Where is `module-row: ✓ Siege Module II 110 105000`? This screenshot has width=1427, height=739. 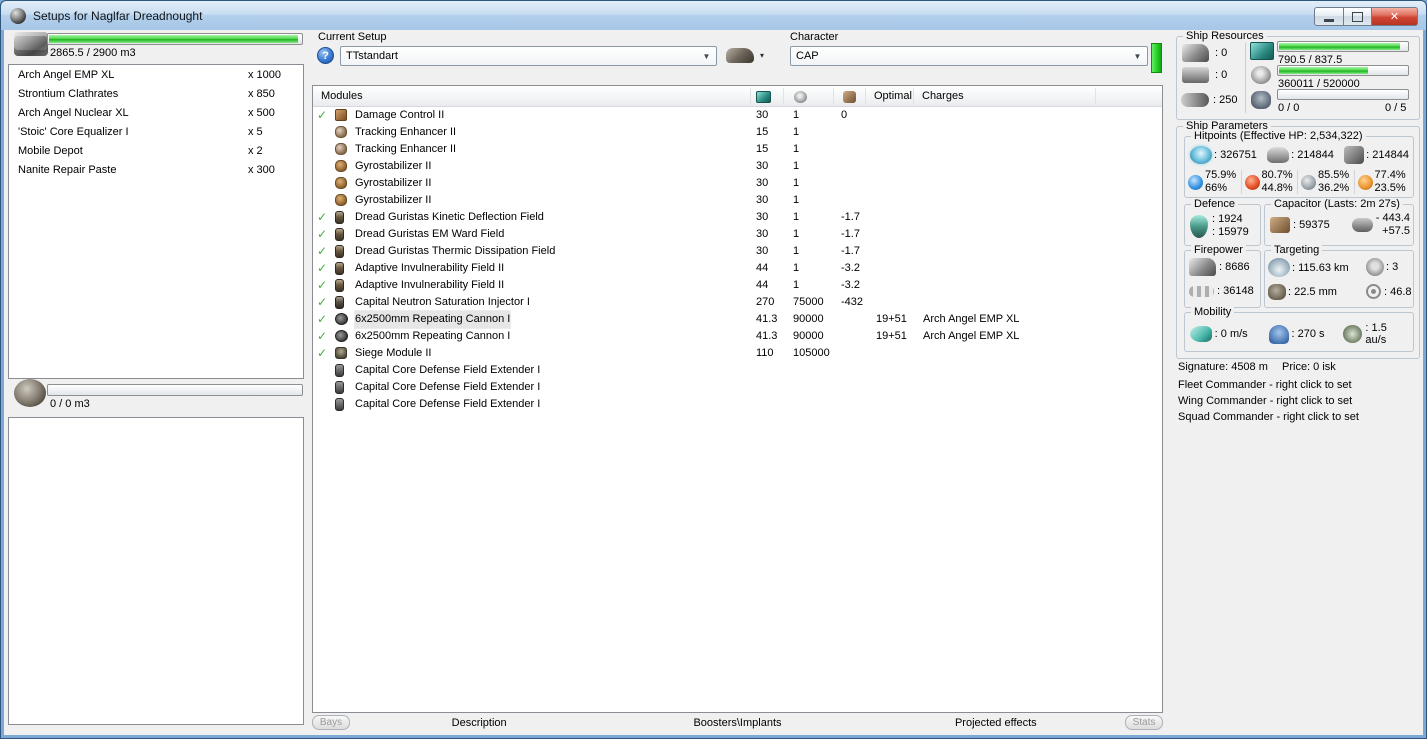 module-row: ✓ Siege Module II 110 105000 is located at coordinates (737, 353).